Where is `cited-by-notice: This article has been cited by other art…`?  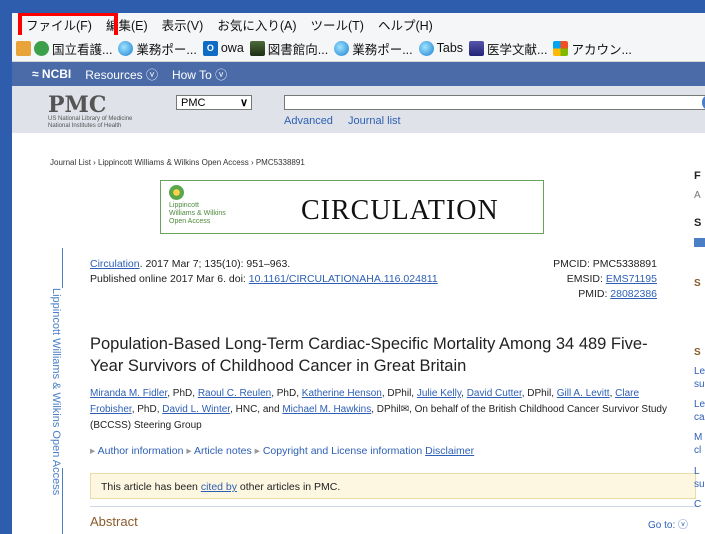 cited-by-notice: This article has been cited by other art… is located at coordinates (393, 486).